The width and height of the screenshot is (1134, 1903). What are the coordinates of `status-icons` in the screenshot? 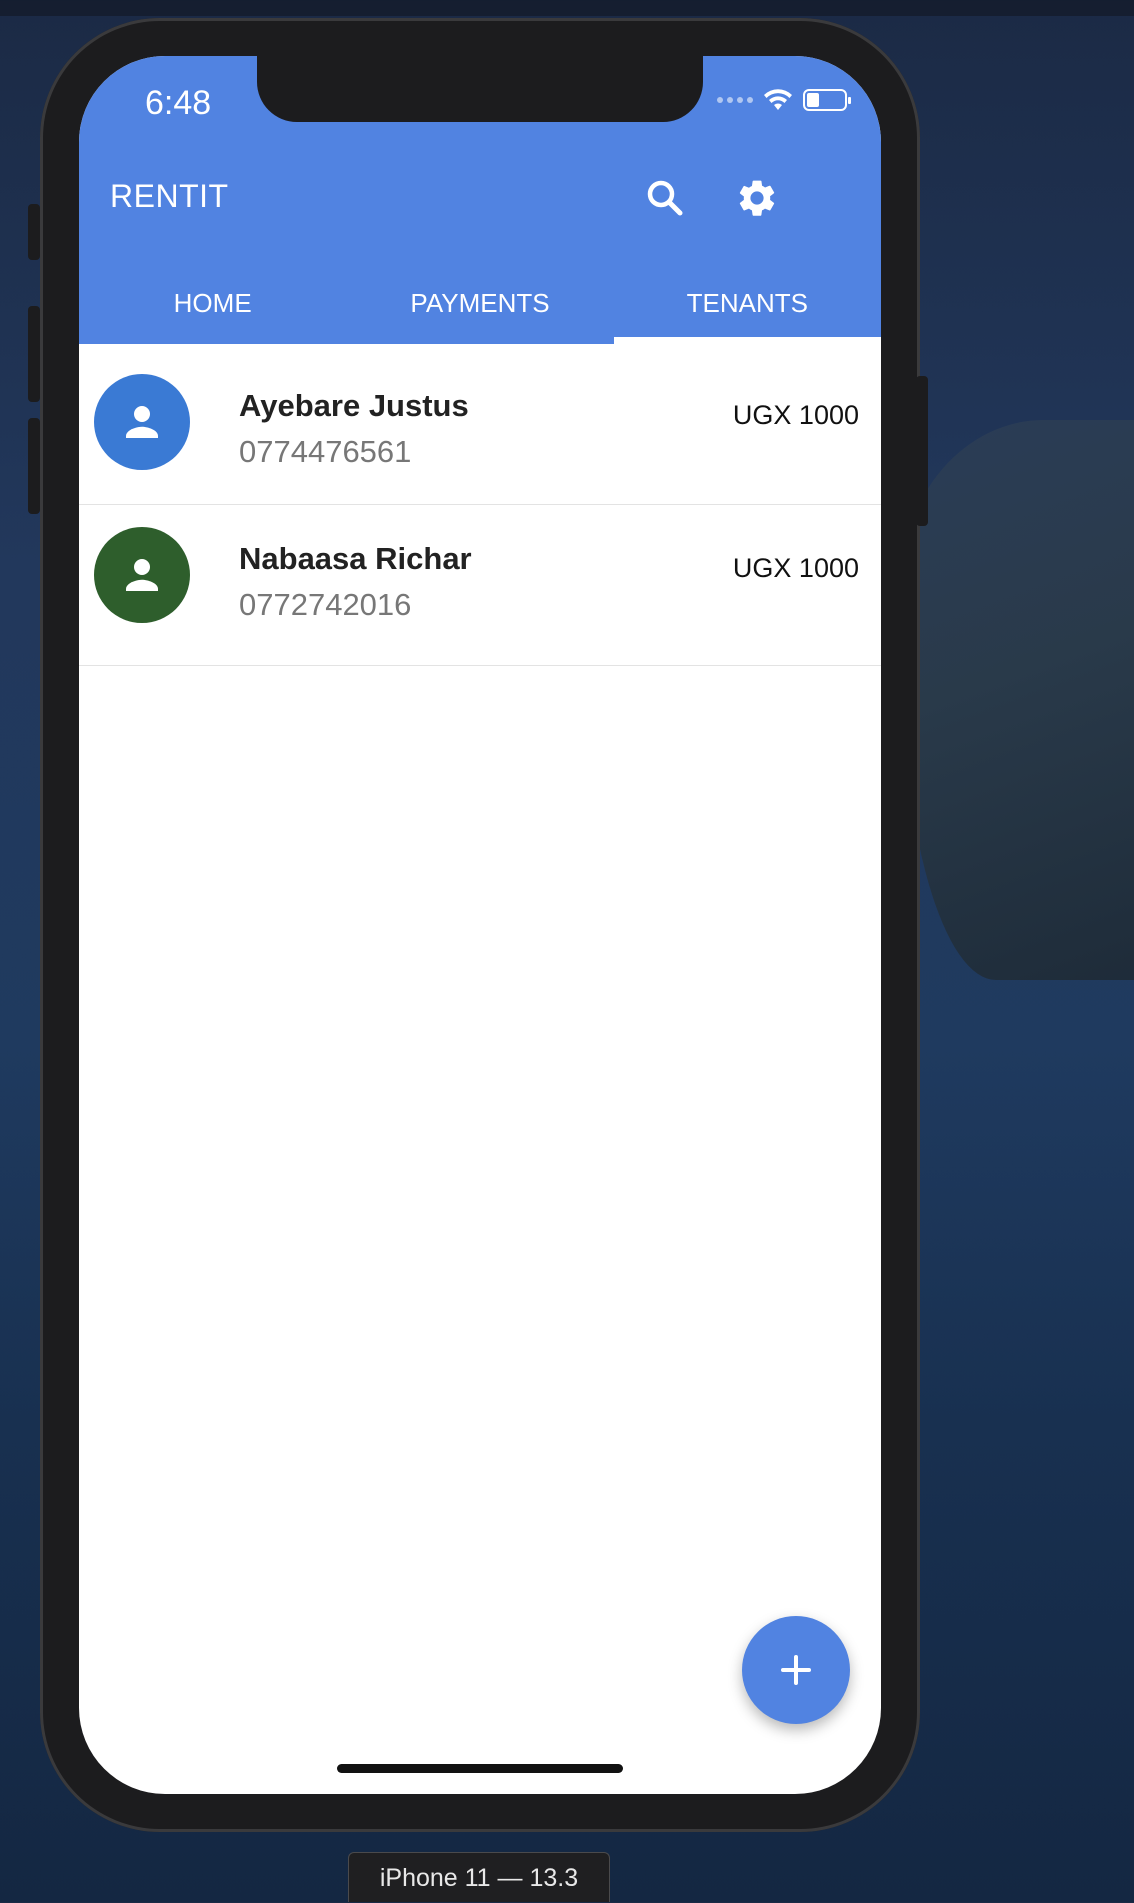 It's located at (784, 100).